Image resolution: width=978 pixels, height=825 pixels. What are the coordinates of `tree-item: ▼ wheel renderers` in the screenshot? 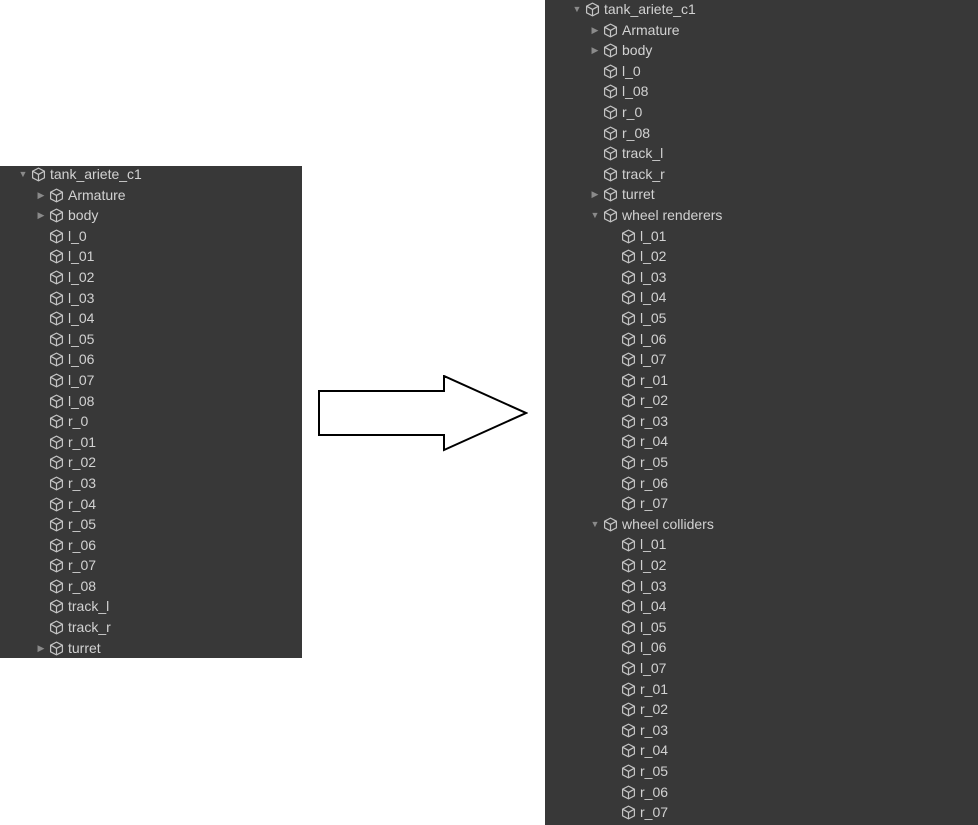 It's located at (761, 215).